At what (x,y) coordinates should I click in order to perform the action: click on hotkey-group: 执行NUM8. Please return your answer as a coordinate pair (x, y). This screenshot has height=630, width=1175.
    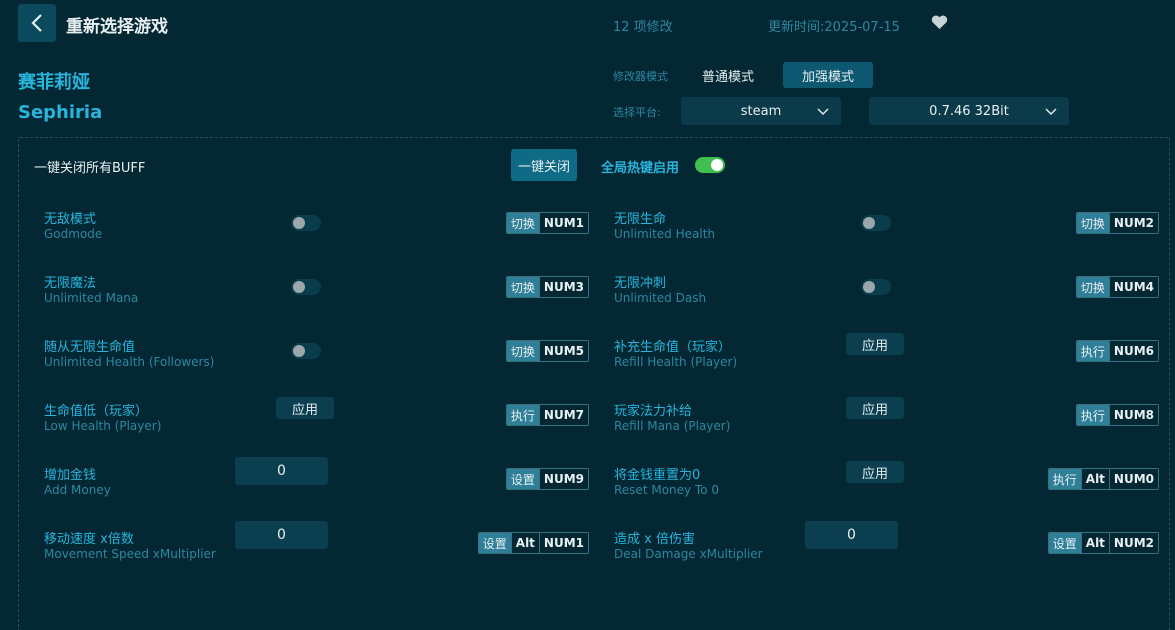
    Looking at the image, I should click on (1117, 415).